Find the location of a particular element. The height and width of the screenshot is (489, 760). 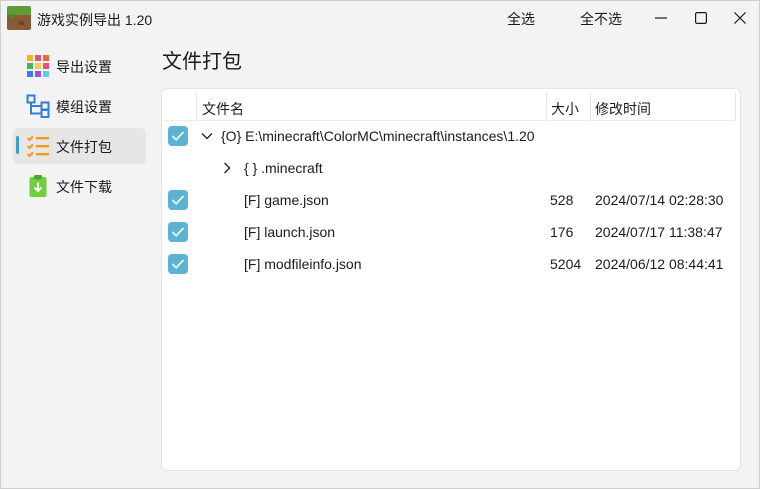

maximize-button is located at coordinates (701, 18).